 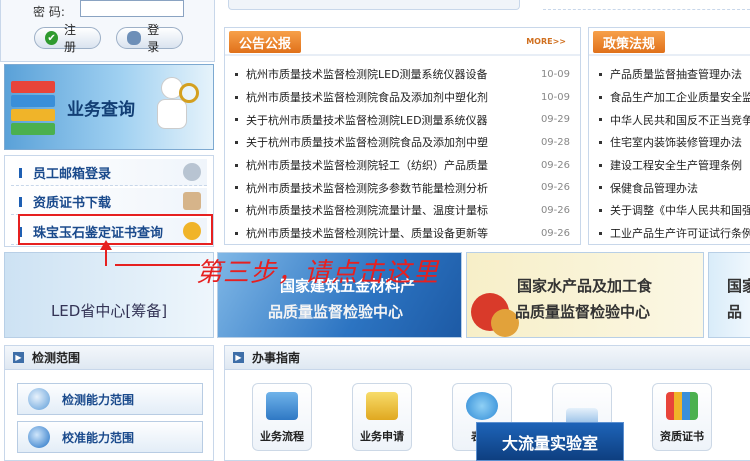 I want to click on quick-link-label: 资质证书下载, so click(x=72, y=203).